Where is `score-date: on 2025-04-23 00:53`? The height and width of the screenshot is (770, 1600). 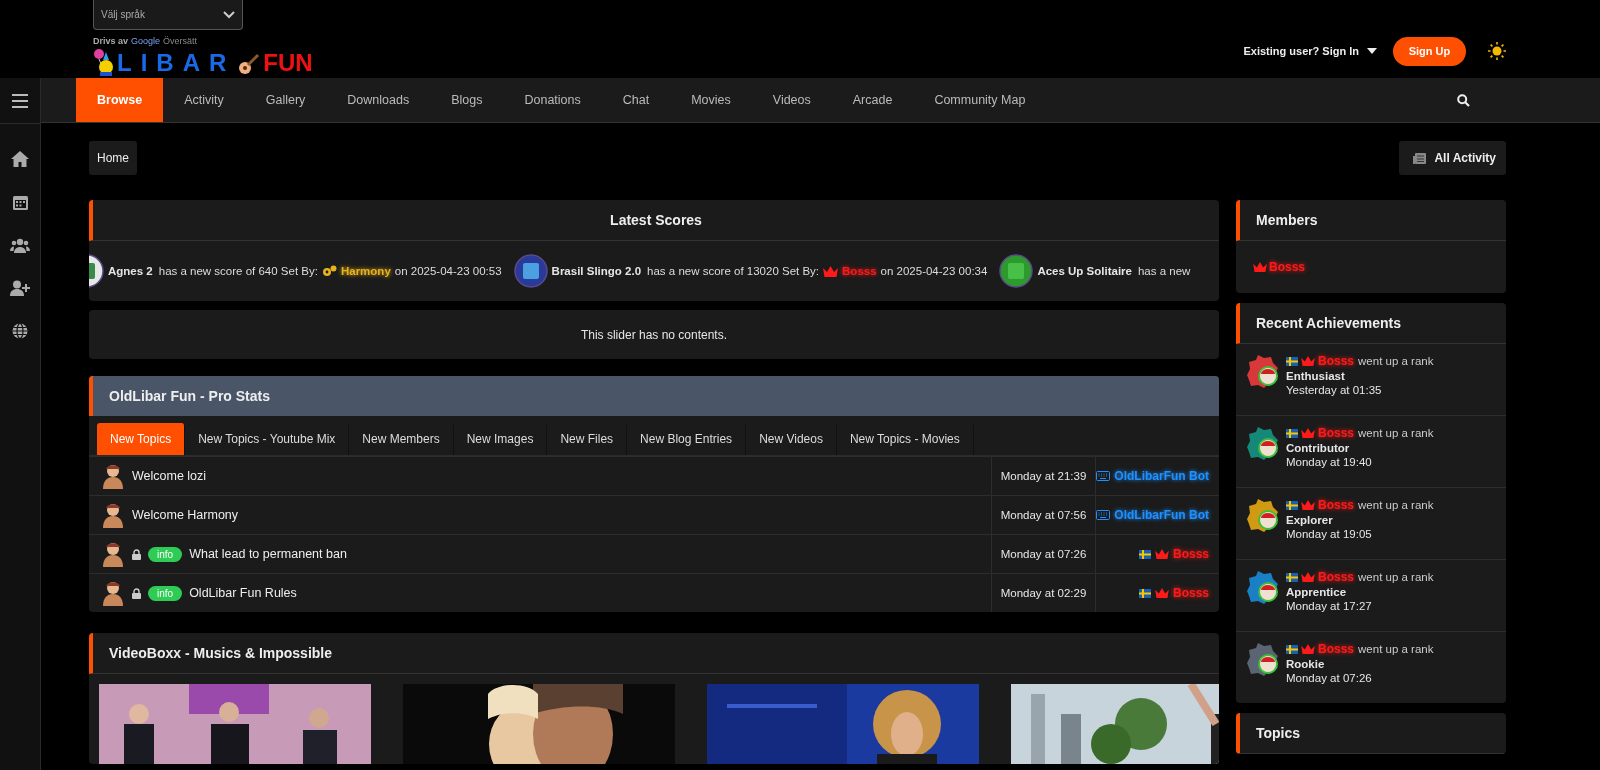 score-date: on 2025-04-23 00:53 is located at coordinates (448, 271).